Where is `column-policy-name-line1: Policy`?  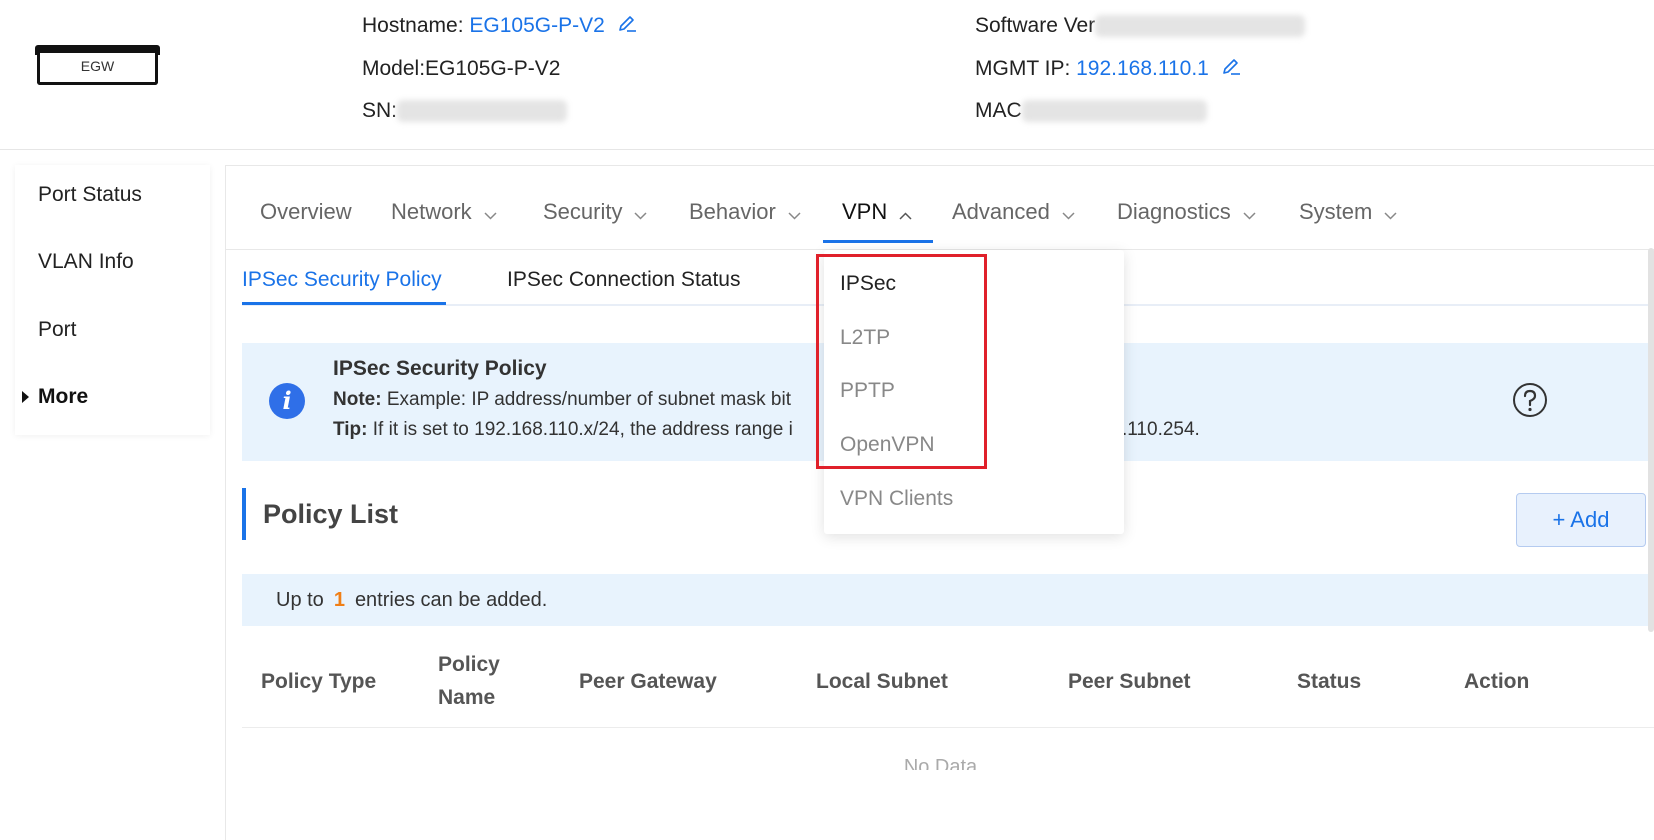 column-policy-name-line1: Policy is located at coordinates (469, 664).